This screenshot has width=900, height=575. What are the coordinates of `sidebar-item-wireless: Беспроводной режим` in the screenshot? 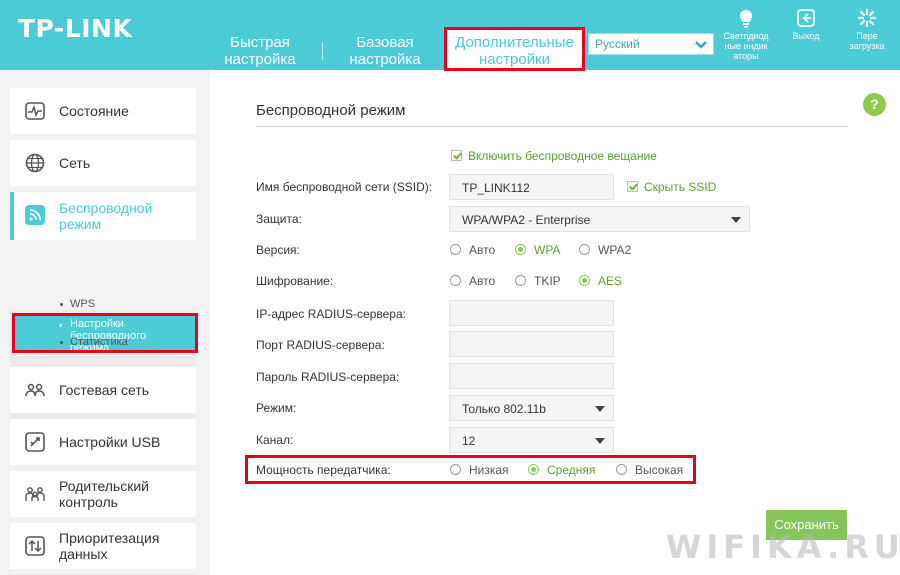 It's located at (103, 216).